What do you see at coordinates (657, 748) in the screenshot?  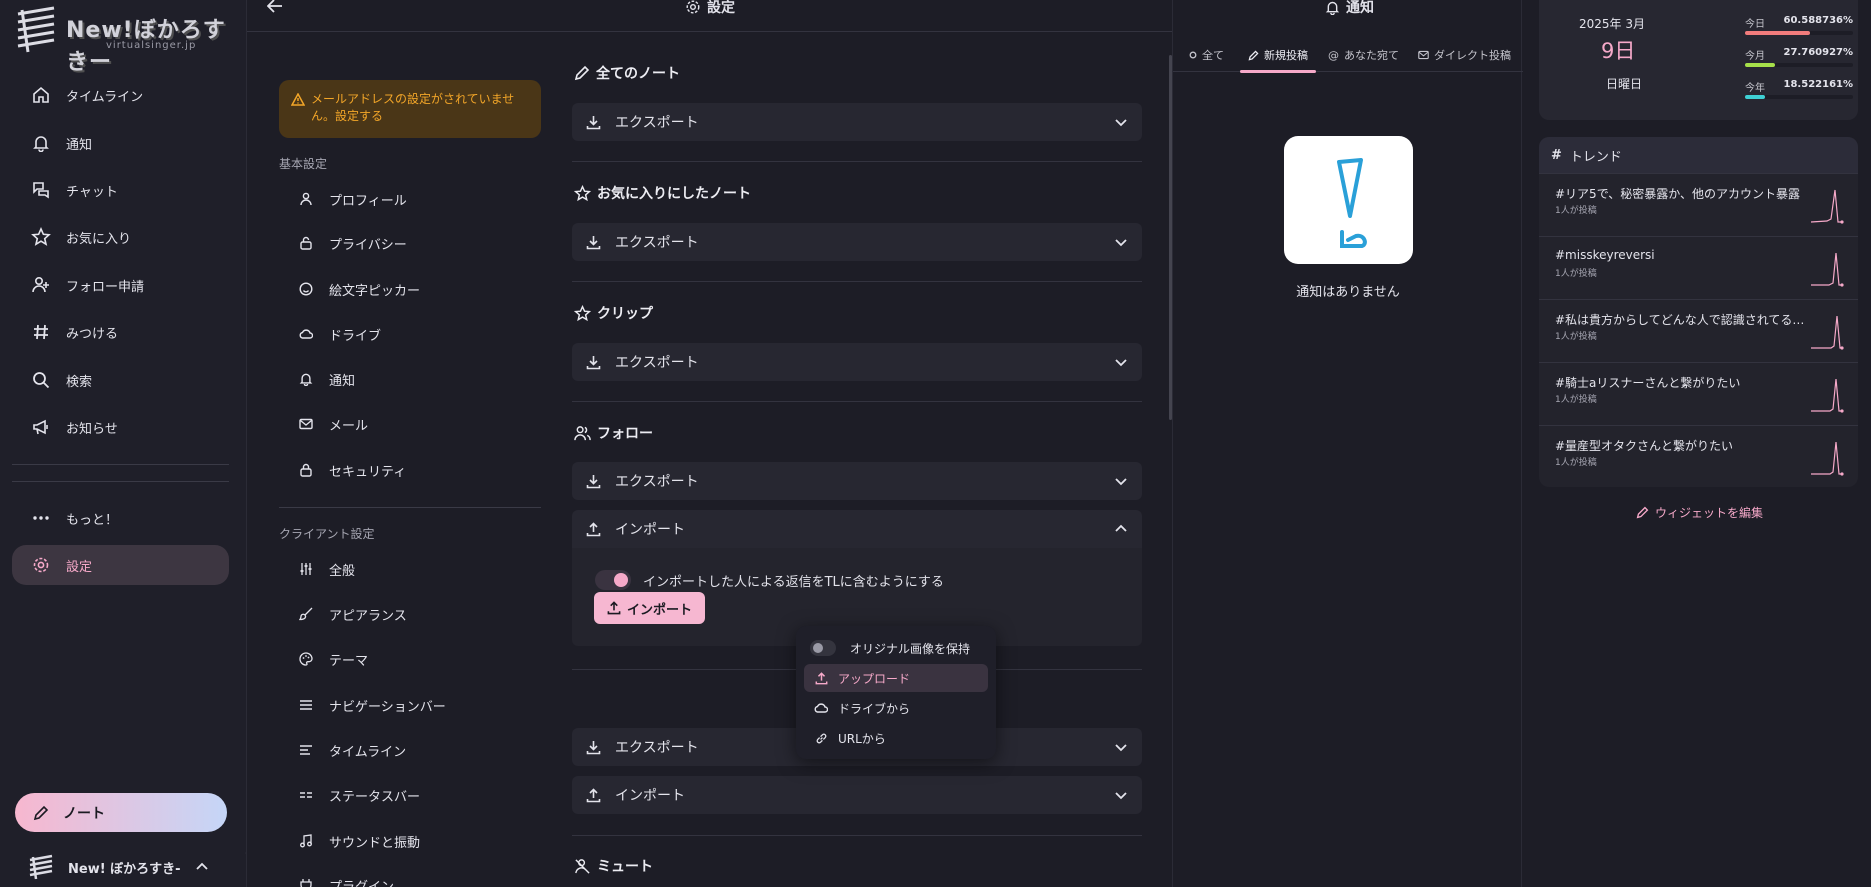 I see `row-label: エクスポート` at bounding box center [657, 748].